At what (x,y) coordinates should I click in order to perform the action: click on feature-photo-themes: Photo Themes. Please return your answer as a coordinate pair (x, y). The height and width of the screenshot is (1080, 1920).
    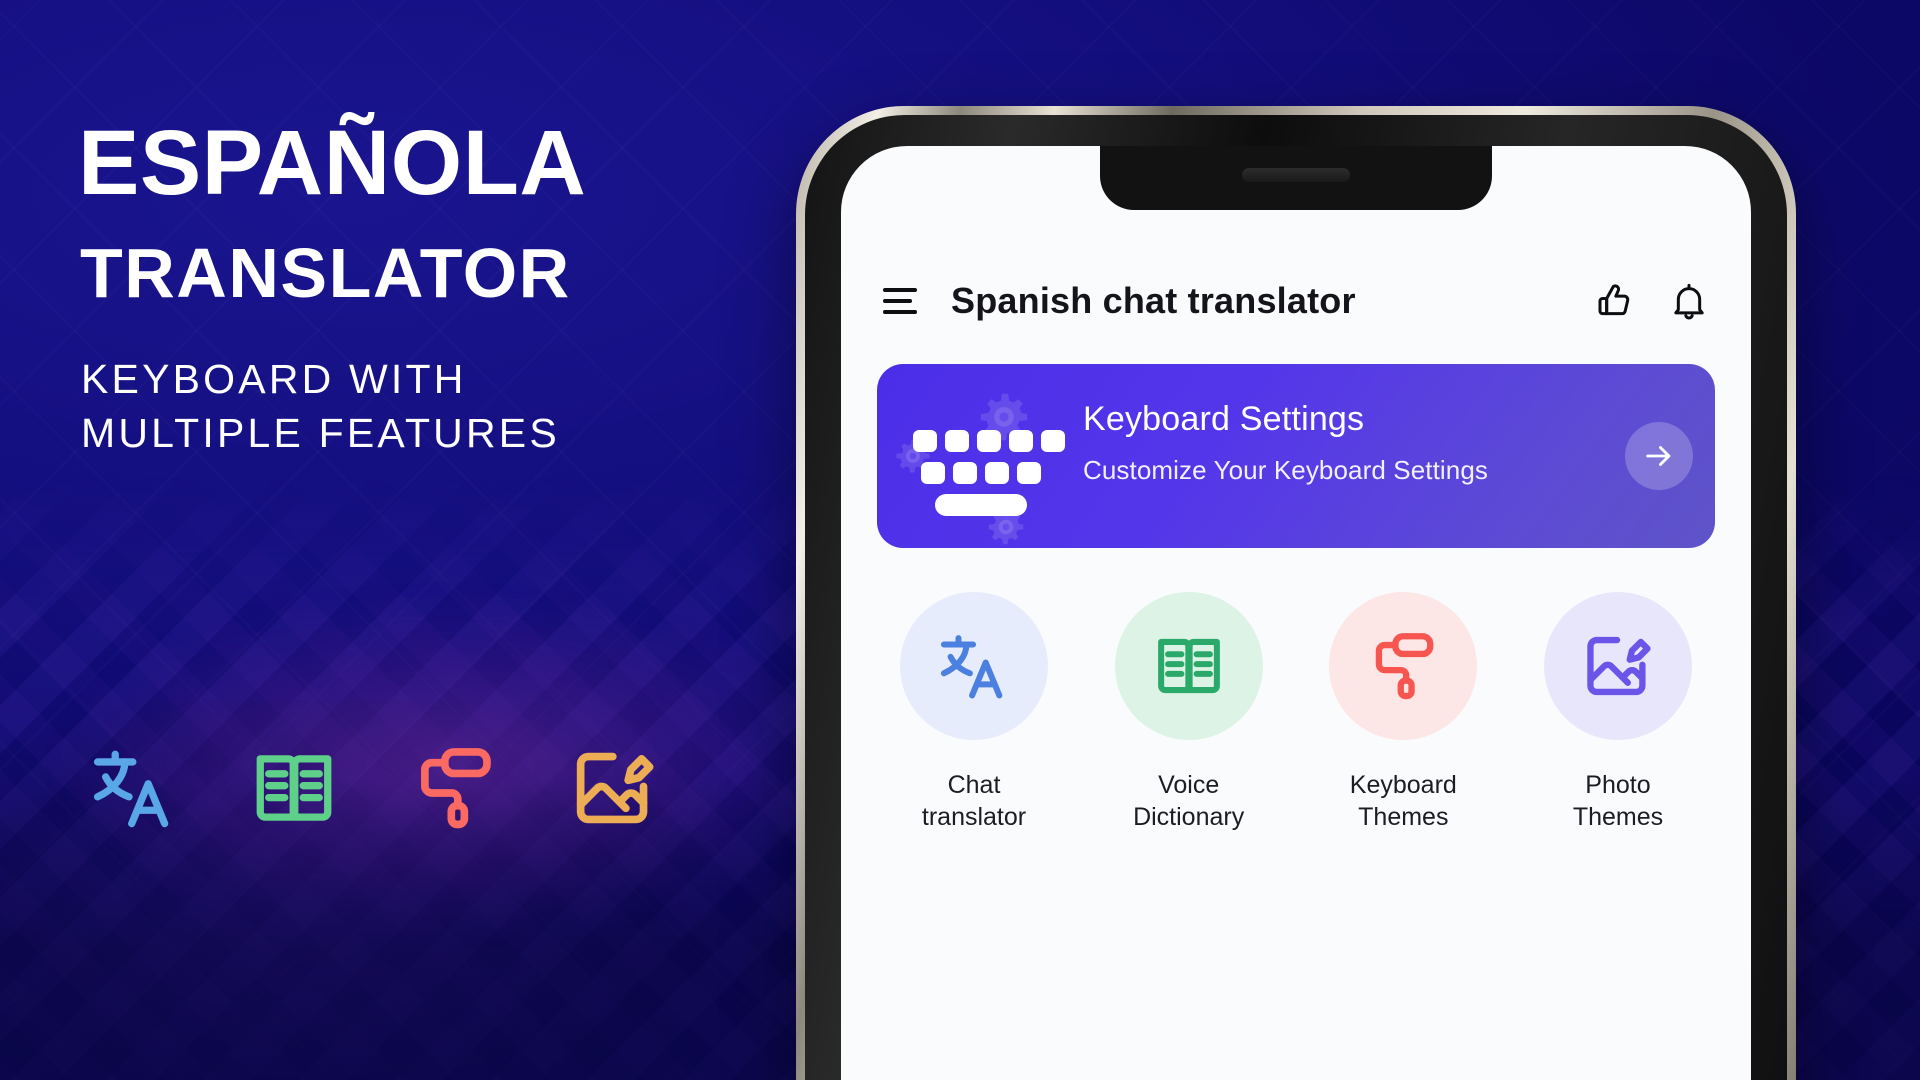
    Looking at the image, I should click on (1618, 713).